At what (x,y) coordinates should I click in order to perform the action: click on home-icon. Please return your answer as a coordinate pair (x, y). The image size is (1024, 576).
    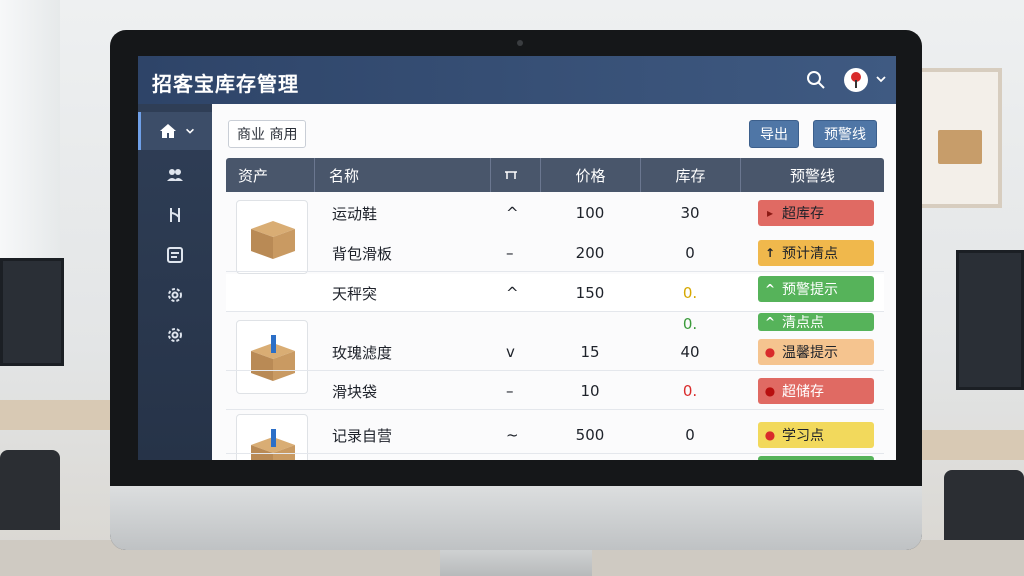
    Looking at the image, I should click on (167, 131).